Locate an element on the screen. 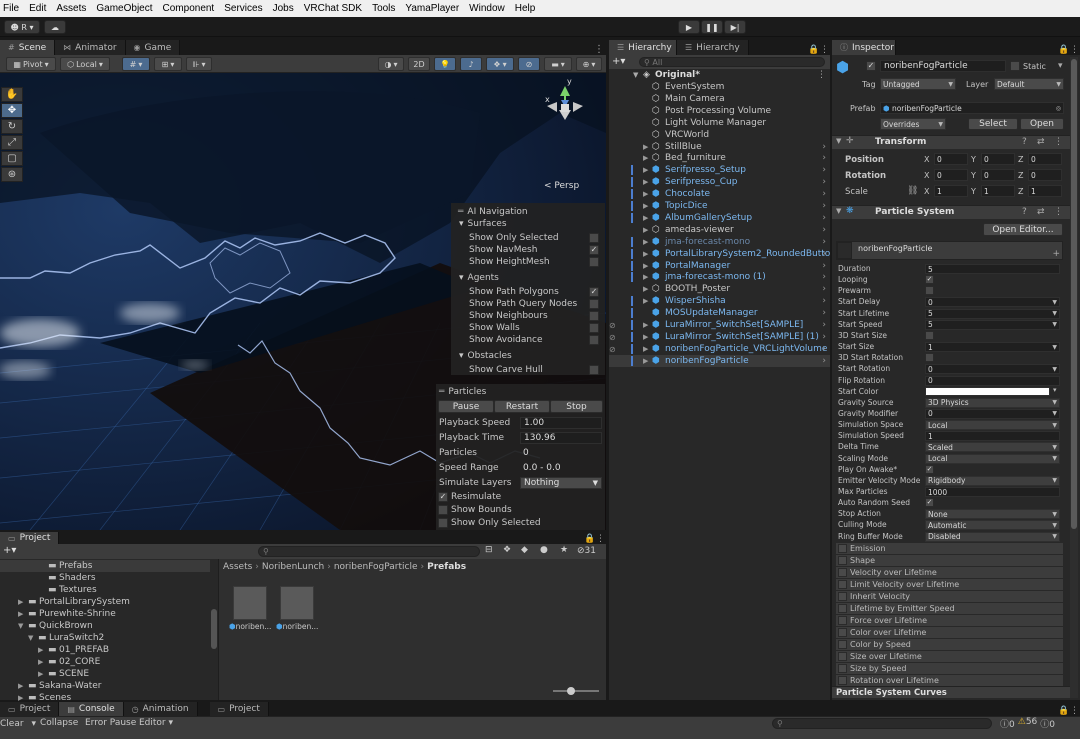 This screenshot has width=1080, height=739. draw-mode-dropdown: ◑ ▾ is located at coordinates (391, 64).